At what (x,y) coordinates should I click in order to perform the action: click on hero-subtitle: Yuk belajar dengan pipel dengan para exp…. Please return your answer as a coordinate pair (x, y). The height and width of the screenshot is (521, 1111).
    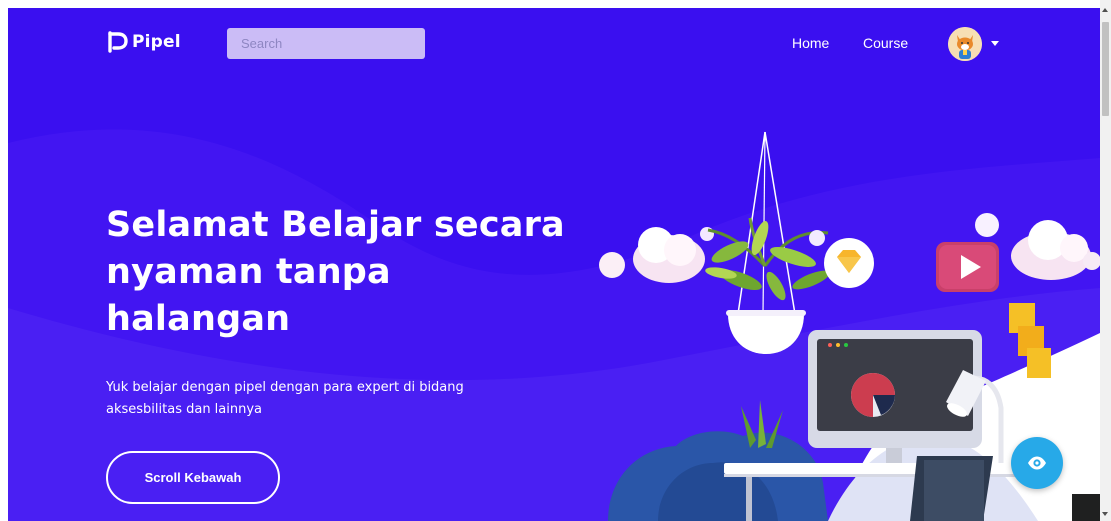
    Looking at the image, I should click on (285, 398).